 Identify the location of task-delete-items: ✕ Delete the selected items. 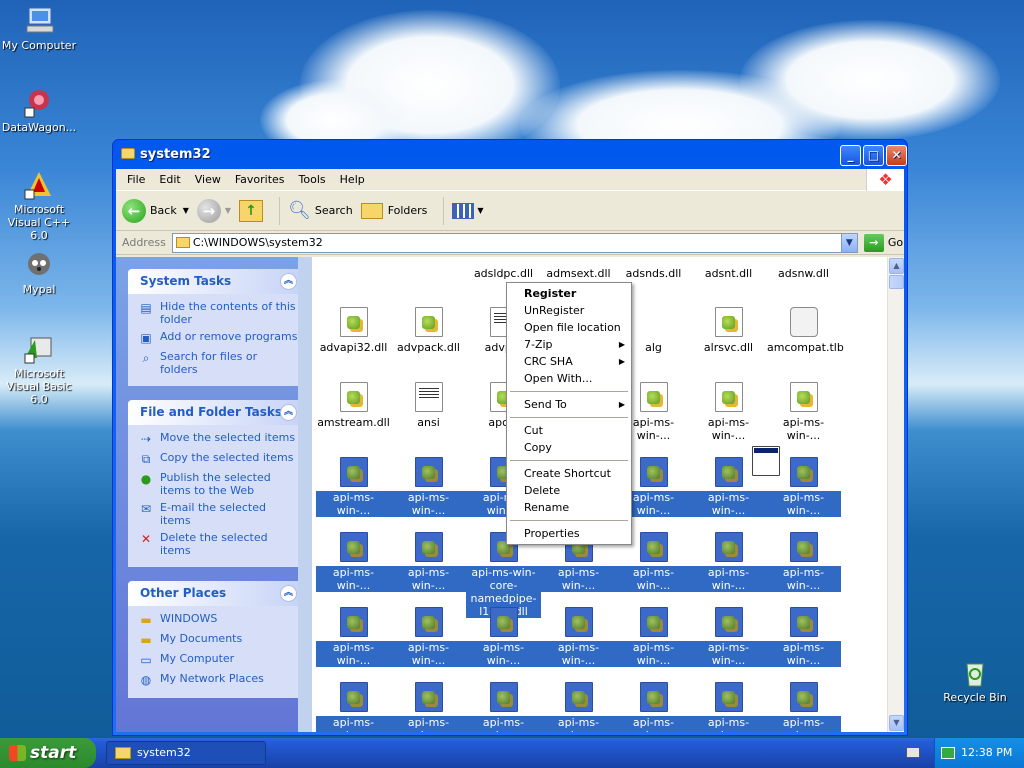
(218, 544).